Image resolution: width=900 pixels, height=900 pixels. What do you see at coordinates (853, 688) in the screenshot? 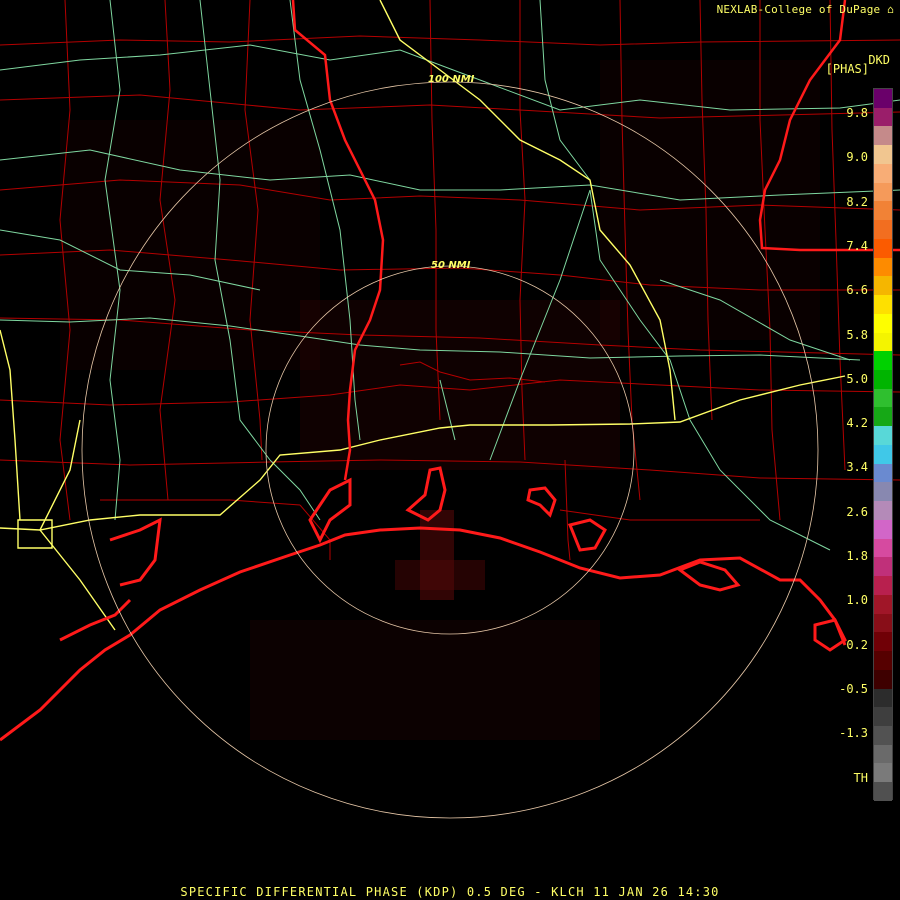
I see `colorbar-label: -0.5` at bounding box center [853, 688].